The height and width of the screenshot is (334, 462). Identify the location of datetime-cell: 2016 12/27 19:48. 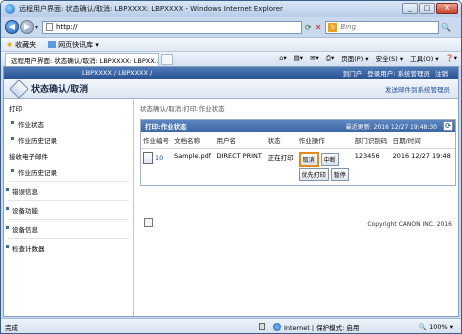
(421, 156).